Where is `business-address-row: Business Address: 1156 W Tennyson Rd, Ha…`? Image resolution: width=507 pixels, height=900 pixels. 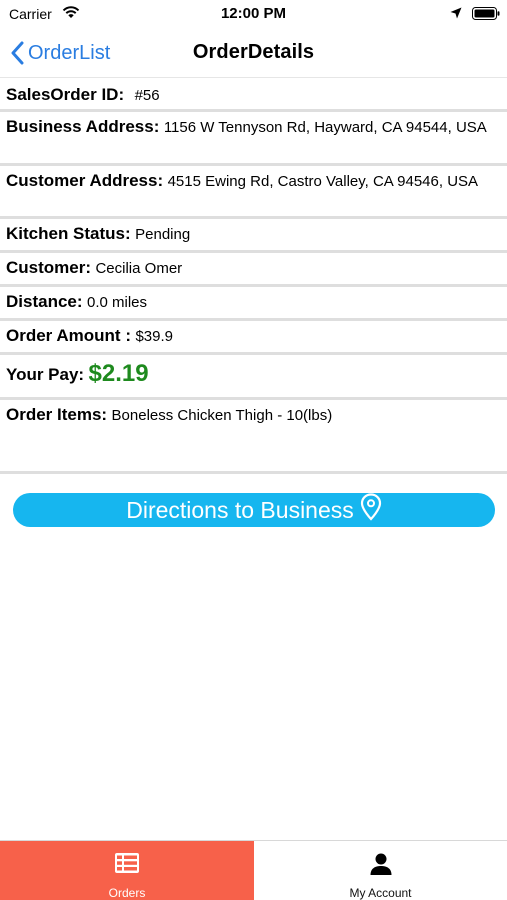 business-address-row: Business Address: 1156 W Tennyson Rd, Ha… is located at coordinates (253, 139).